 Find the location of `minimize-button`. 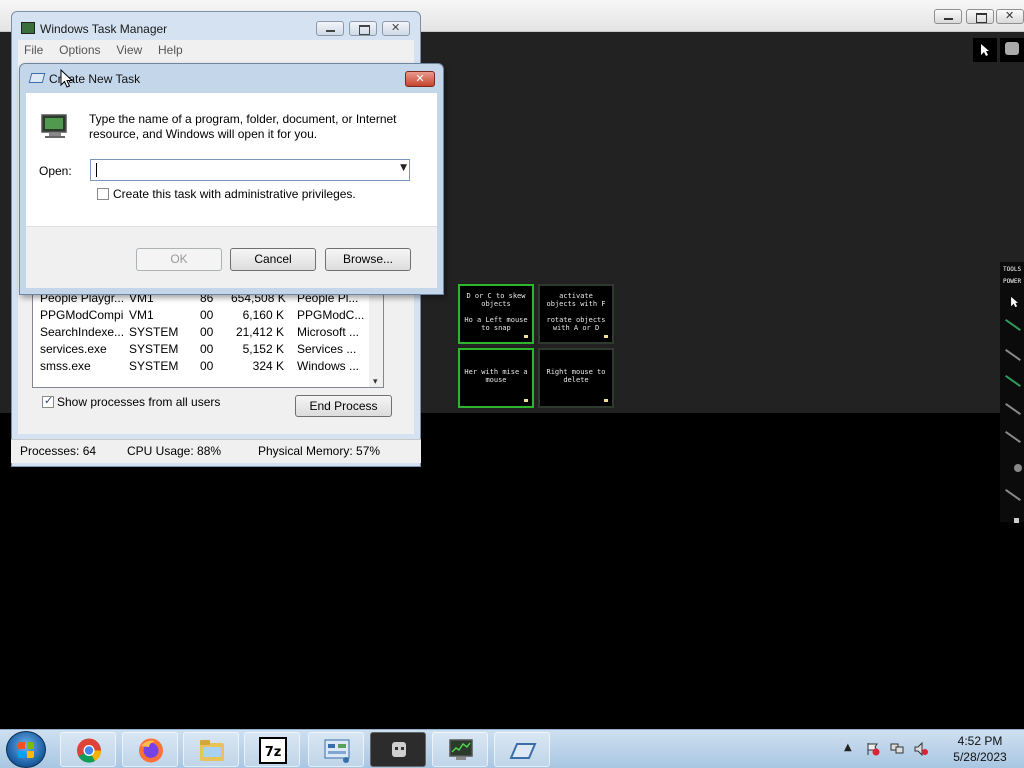

minimize-button is located at coordinates (330, 28).